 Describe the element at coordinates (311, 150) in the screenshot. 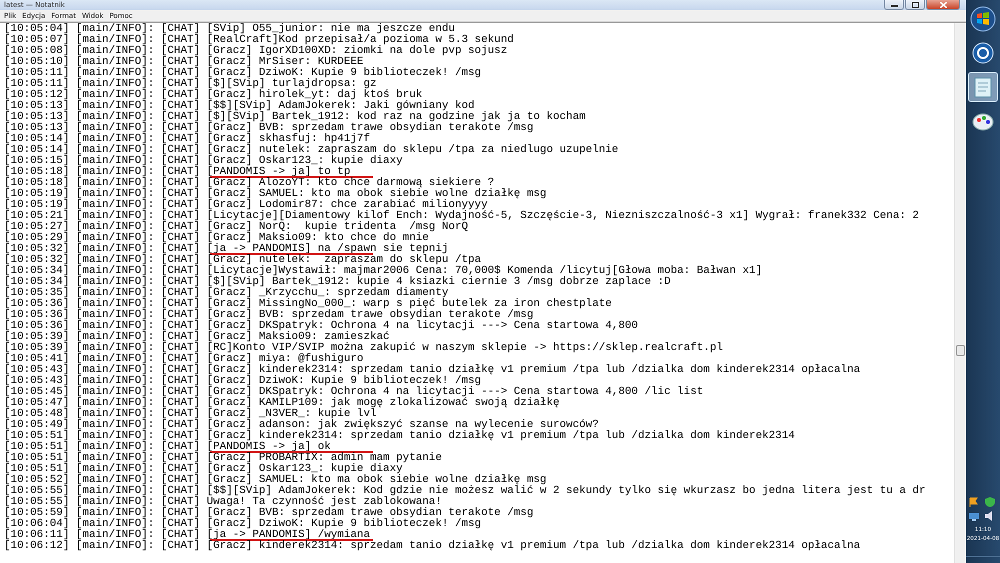

I see `log-line: [10:05:14] [main/INFO]: [CHAT] [Gracz] nutelek: zapraszam do sklepu /tpa za niedlugo uzupelnie` at that location.